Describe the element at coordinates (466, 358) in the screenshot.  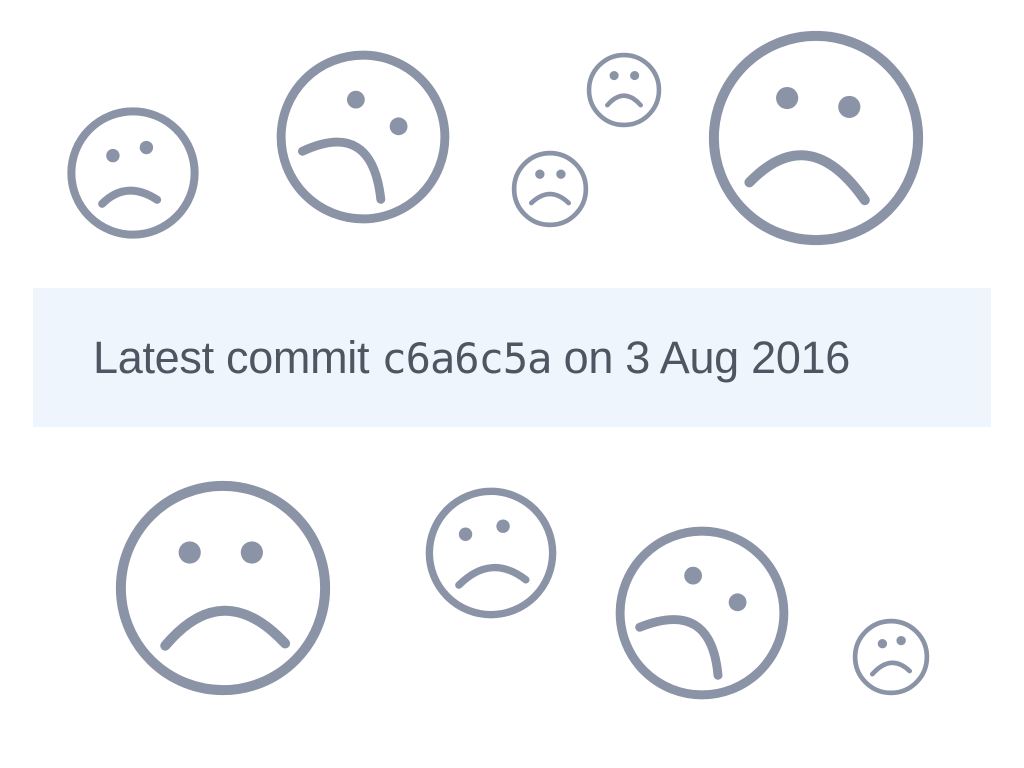
I see `commit-sha-link: c6a6c5a` at that location.